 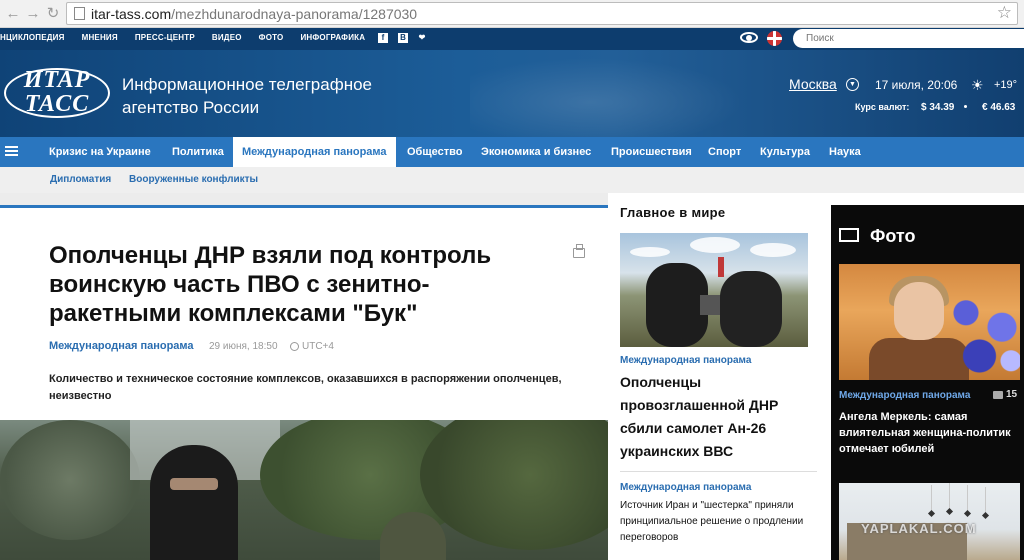 I want to click on top-menu-item-video: ВИДЕО, so click(x=227, y=37).